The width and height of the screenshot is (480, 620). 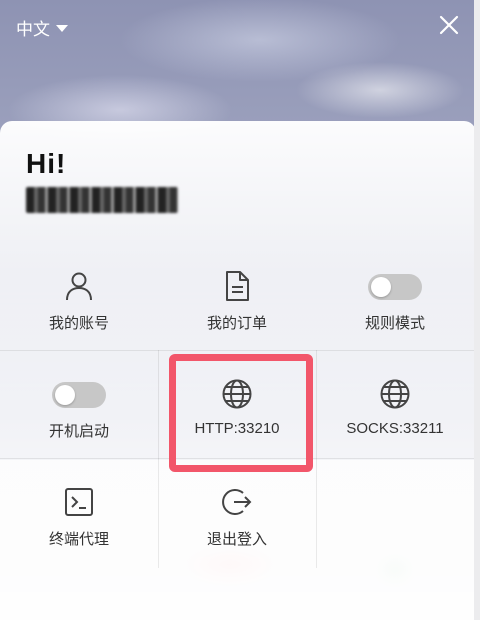 I want to click on autostart-toggle, so click(x=79, y=395).